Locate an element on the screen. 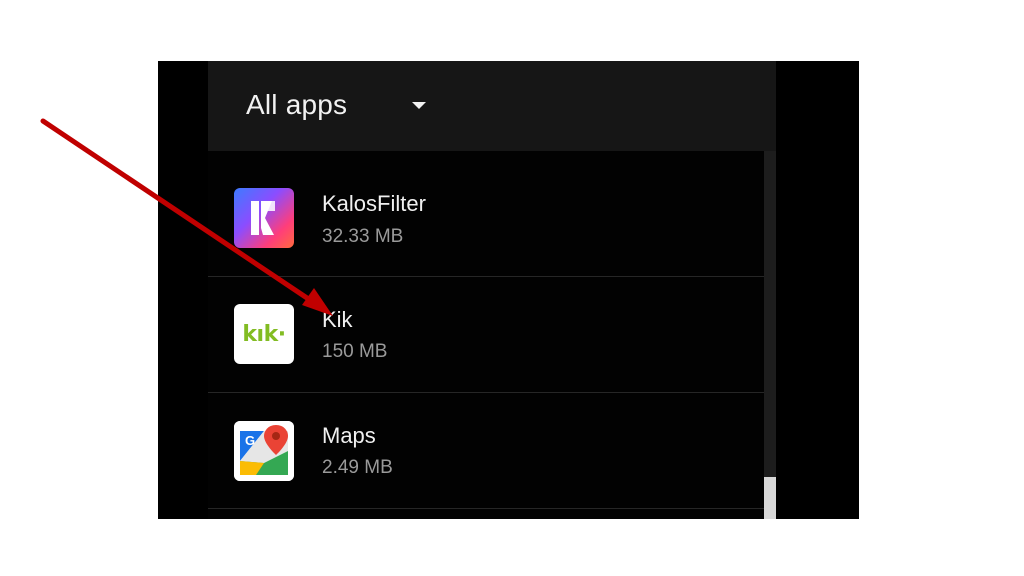 The height and width of the screenshot is (576, 1024). scrollbar is located at coordinates (770, 335).